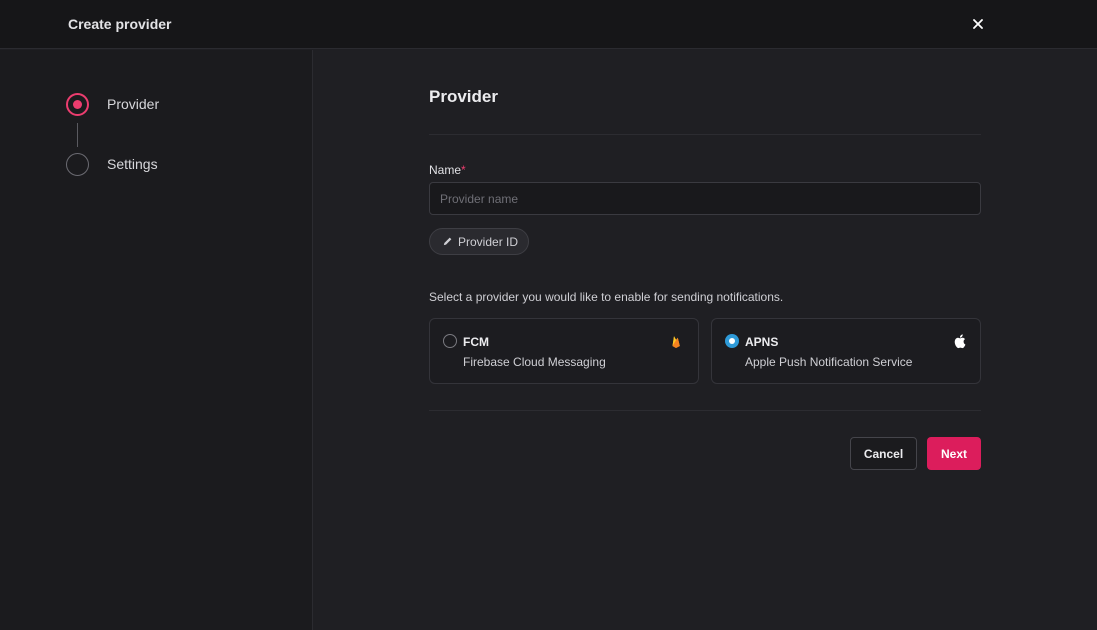 The height and width of the screenshot is (630, 1097). Describe the element at coordinates (488, 241) in the screenshot. I see `provider-id-label: Provider ID` at that location.